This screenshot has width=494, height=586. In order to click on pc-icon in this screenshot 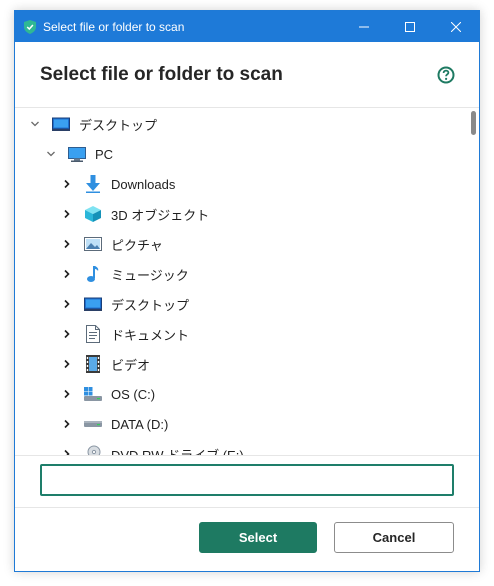, I will do `click(77, 154)`.